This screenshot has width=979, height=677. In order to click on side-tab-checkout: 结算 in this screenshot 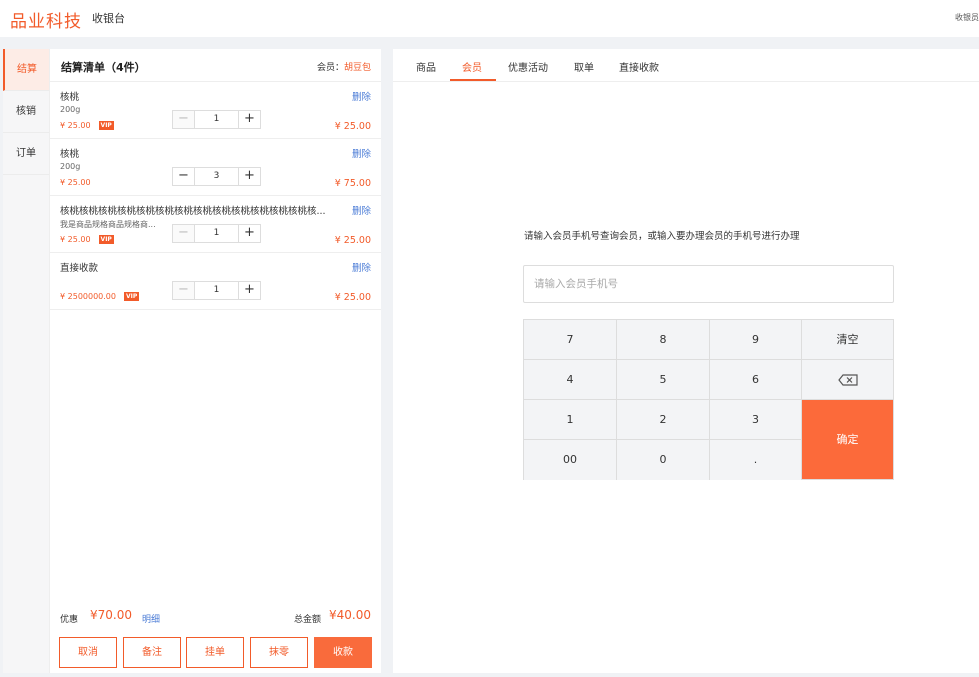, I will do `click(26, 70)`.